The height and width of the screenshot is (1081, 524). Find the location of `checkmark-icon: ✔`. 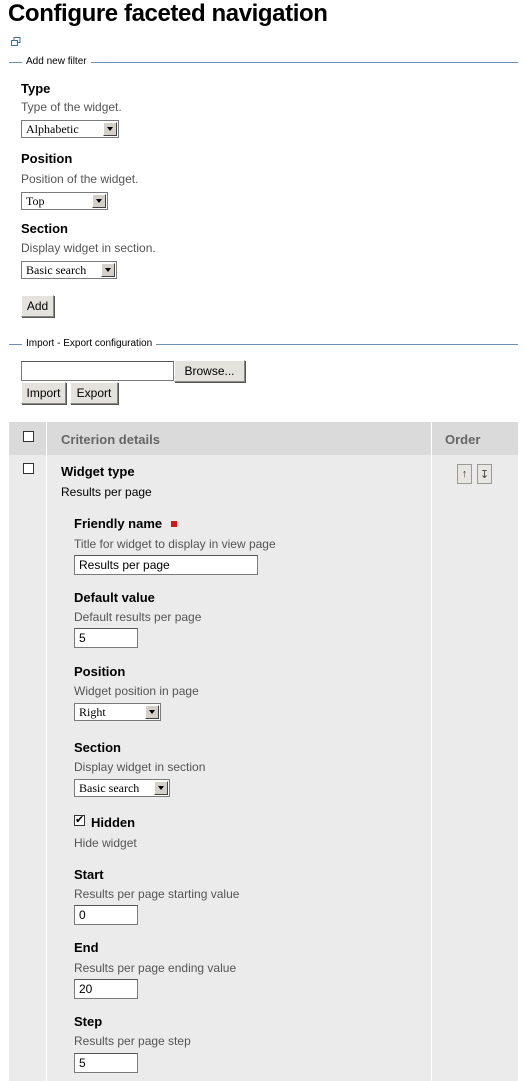

checkmark-icon: ✔ is located at coordinates (80, 820).